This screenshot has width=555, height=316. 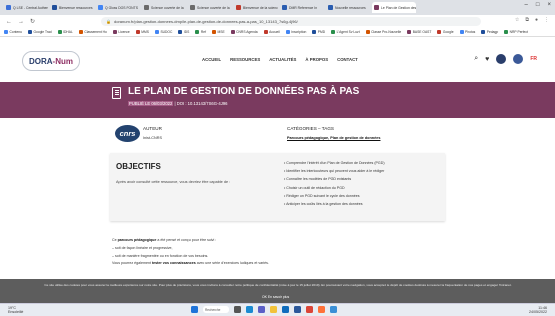 I want to click on browser-tab: Bienvenue ressources, so click(x=72, y=7).